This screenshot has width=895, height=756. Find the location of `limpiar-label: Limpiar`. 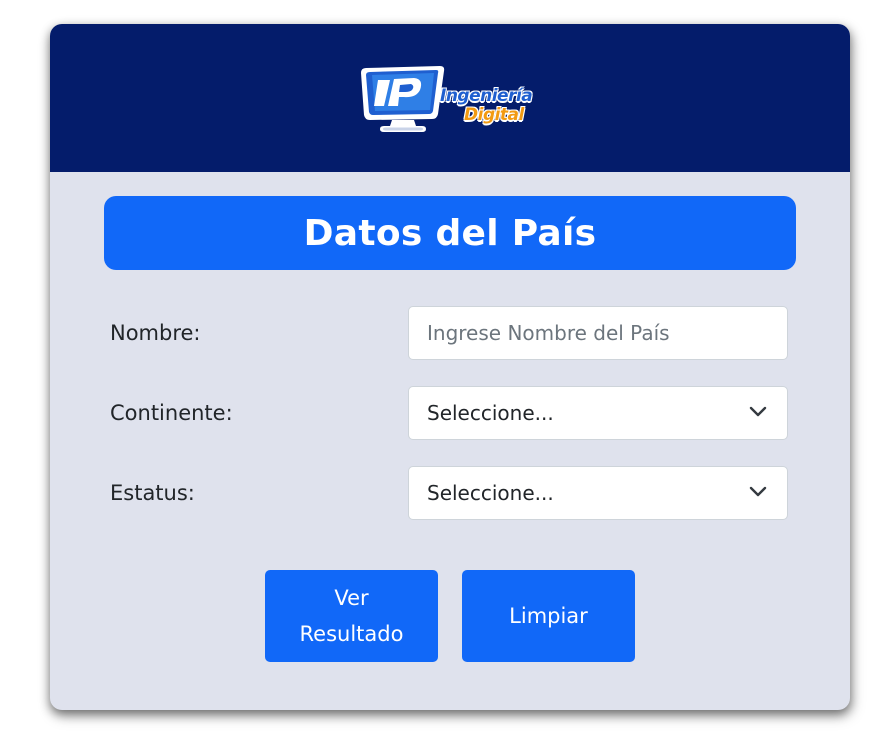

limpiar-label: Limpiar is located at coordinates (548, 616).